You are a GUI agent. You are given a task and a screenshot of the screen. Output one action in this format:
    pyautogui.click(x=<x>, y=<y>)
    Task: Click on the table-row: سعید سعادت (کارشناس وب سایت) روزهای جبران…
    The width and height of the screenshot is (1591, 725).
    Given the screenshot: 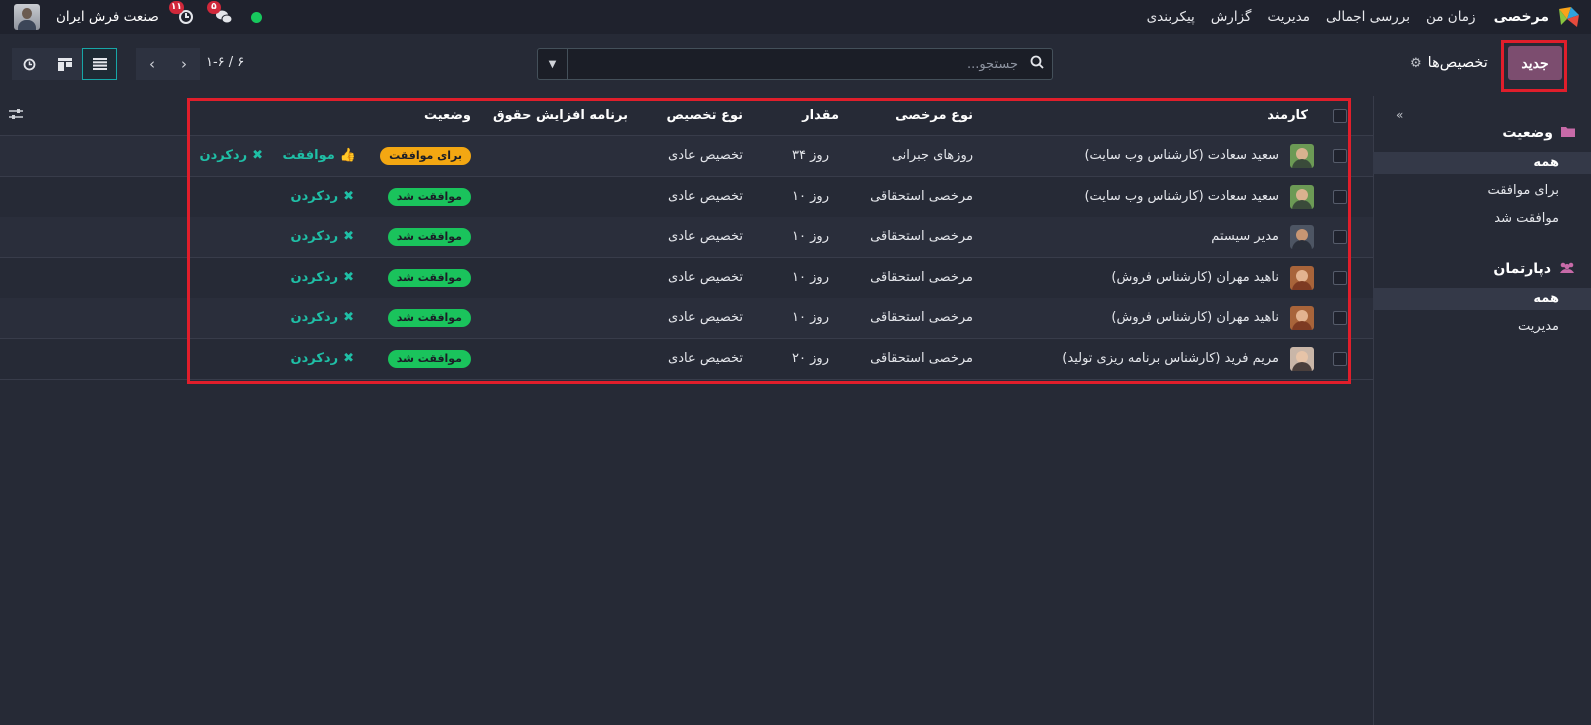 What is the action you would take?
    pyautogui.click(x=686, y=156)
    